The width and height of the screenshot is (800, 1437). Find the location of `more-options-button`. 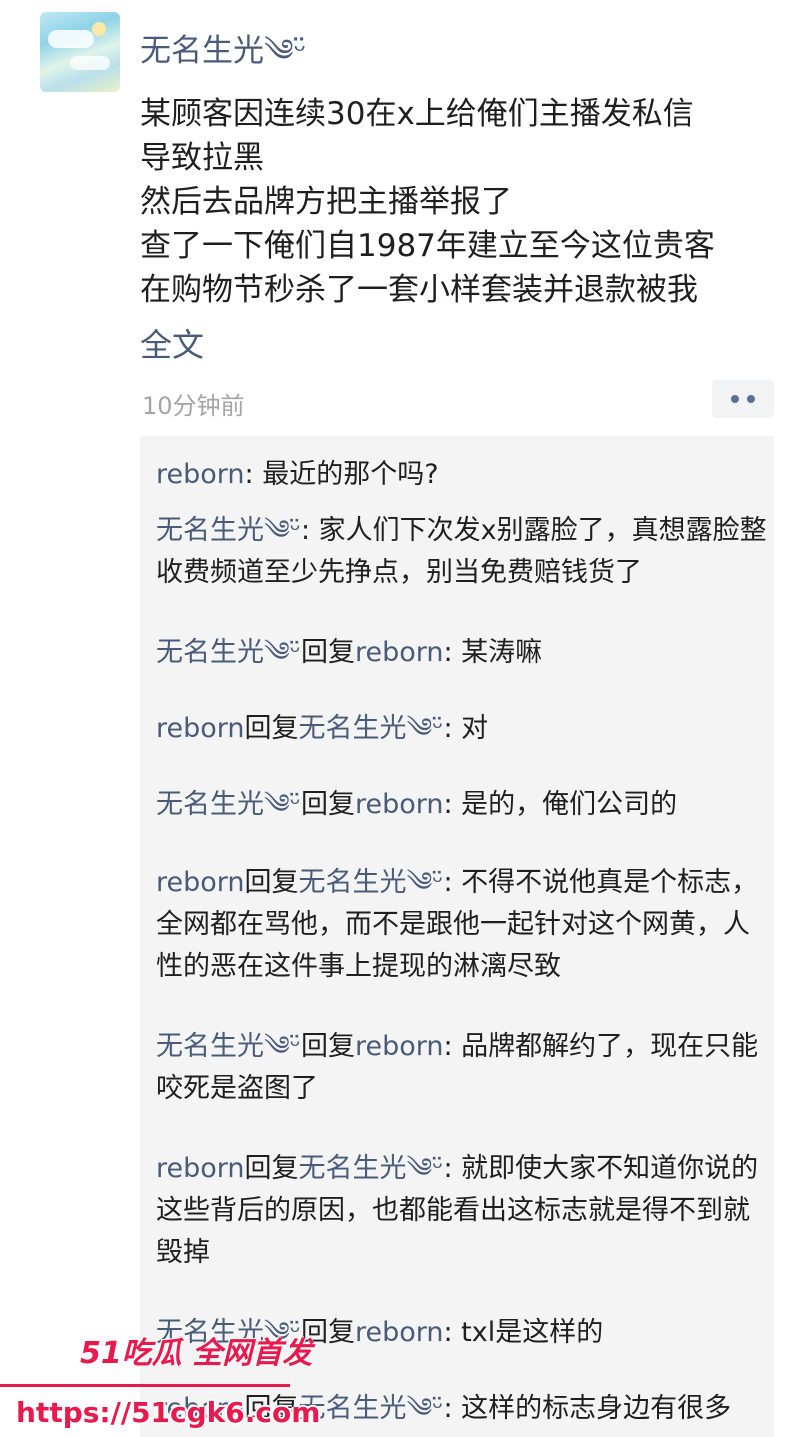

more-options-button is located at coordinates (743, 399).